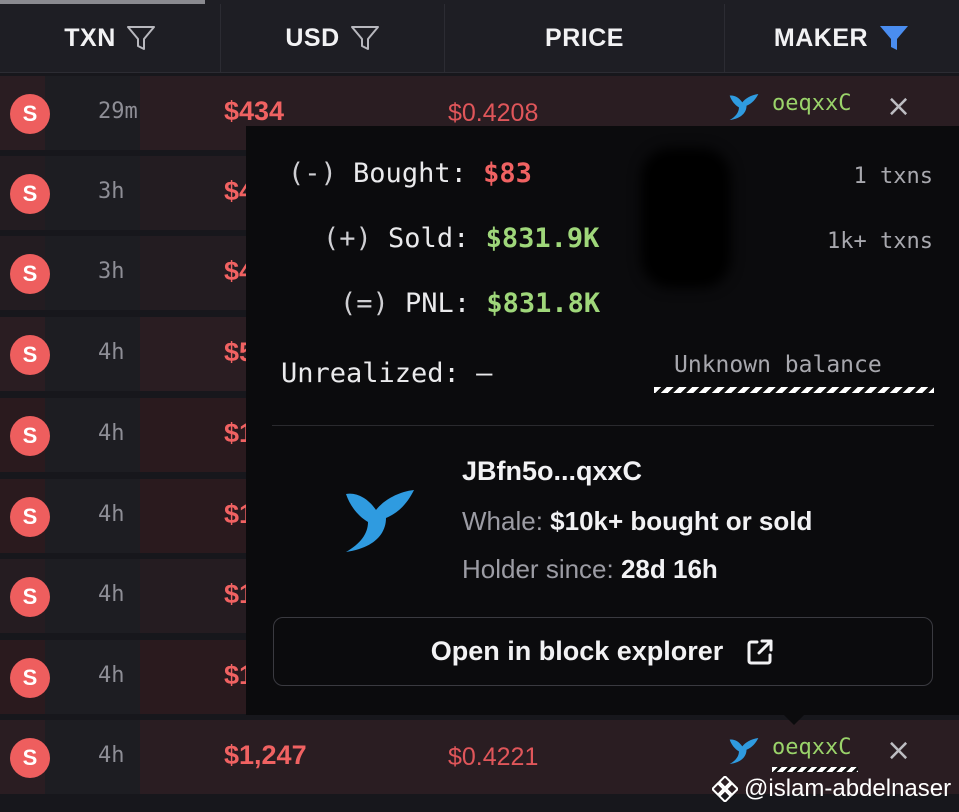 The image size is (959, 812). Describe the element at coordinates (347, 238) in the screenshot. I see `sold-sign: (+)` at that location.